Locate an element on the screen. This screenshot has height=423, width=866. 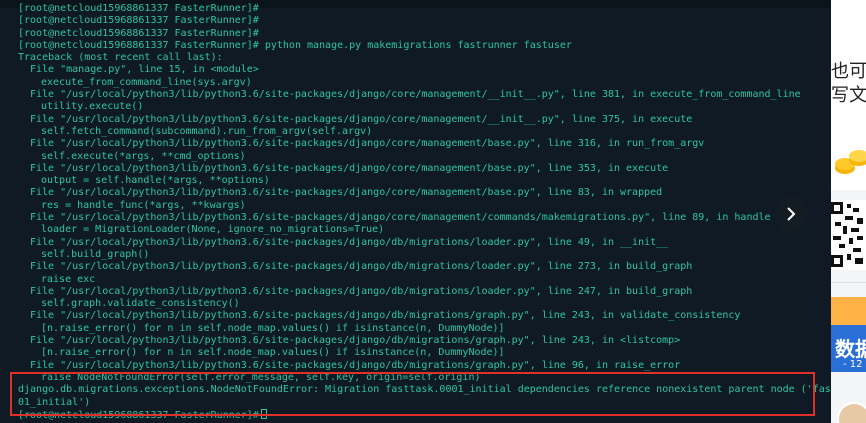
avatar is located at coordinates (851, 412).